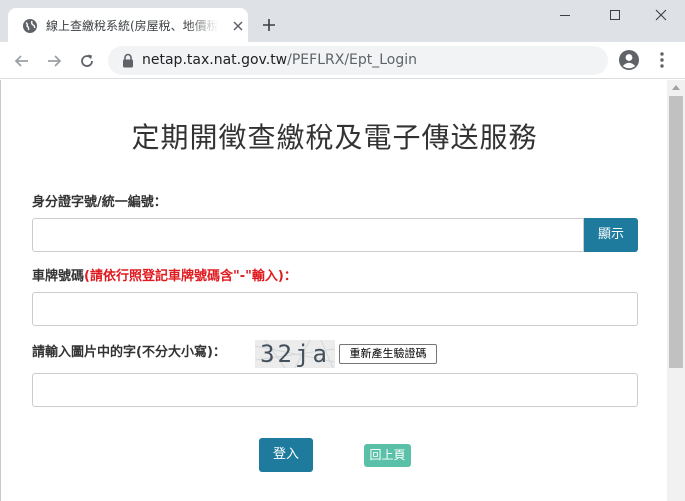 The height and width of the screenshot is (501, 685). I want to click on maximize-icon, so click(615, 15).